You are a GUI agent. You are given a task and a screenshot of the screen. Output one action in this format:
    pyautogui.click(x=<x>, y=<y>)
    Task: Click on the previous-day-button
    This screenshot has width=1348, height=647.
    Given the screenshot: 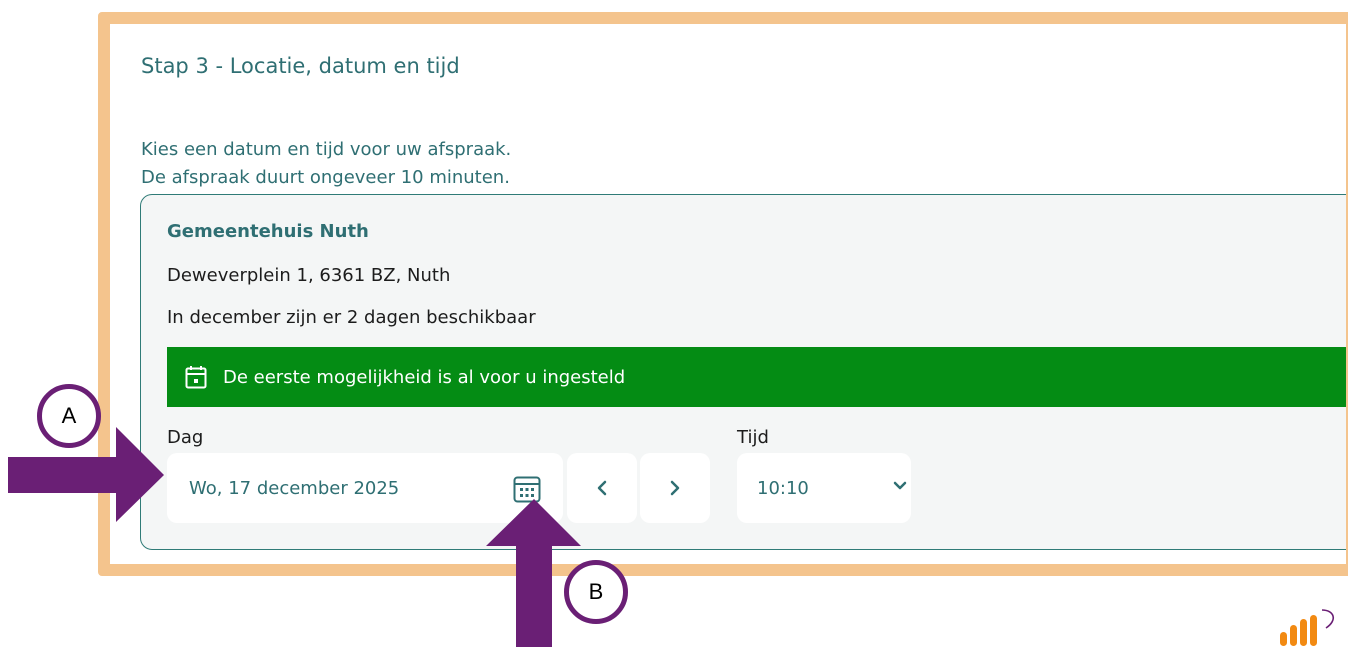 What is the action you would take?
    pyautogui.click(x=602, y=488)
    